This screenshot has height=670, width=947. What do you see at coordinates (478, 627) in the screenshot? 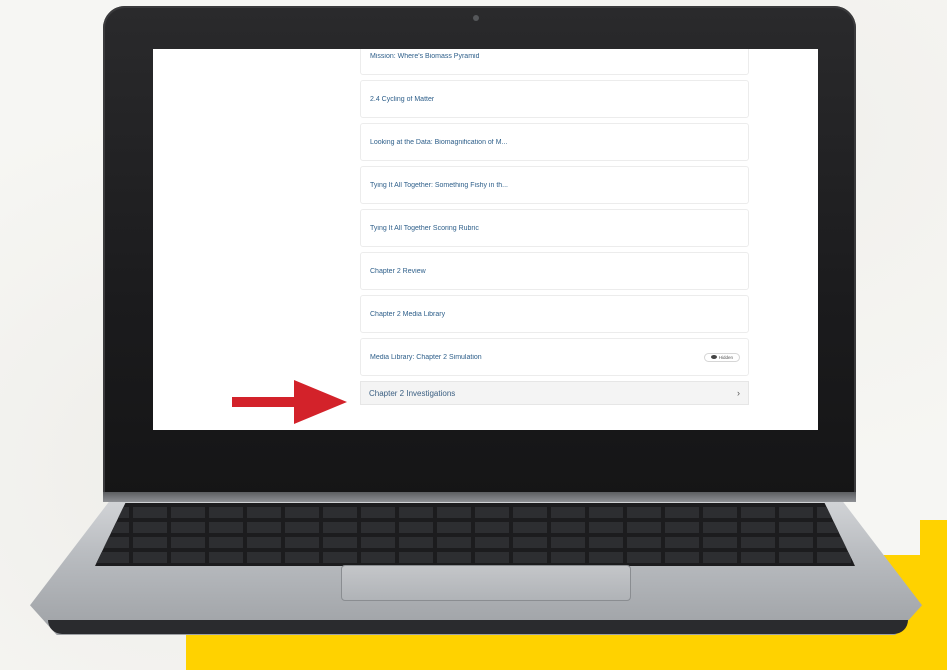
I see `laptop-base-edge` at bounding box center [478, 627].